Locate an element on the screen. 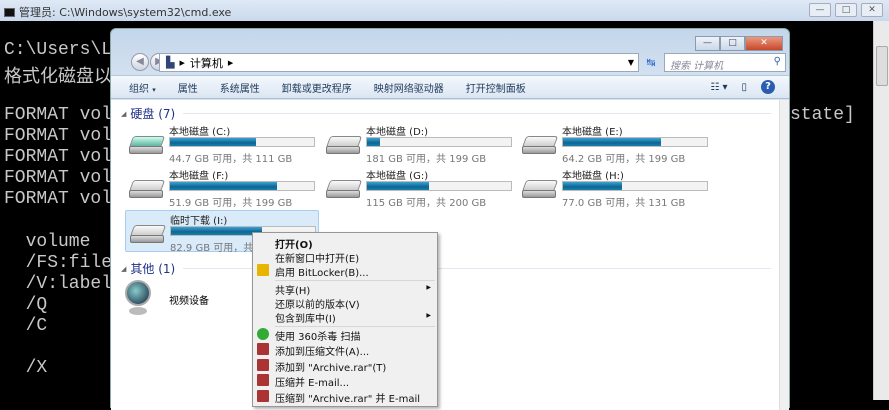 The image size is (889, 410). menu-item: 在新窗口中打开(E) is located at coordinates (355, 257).